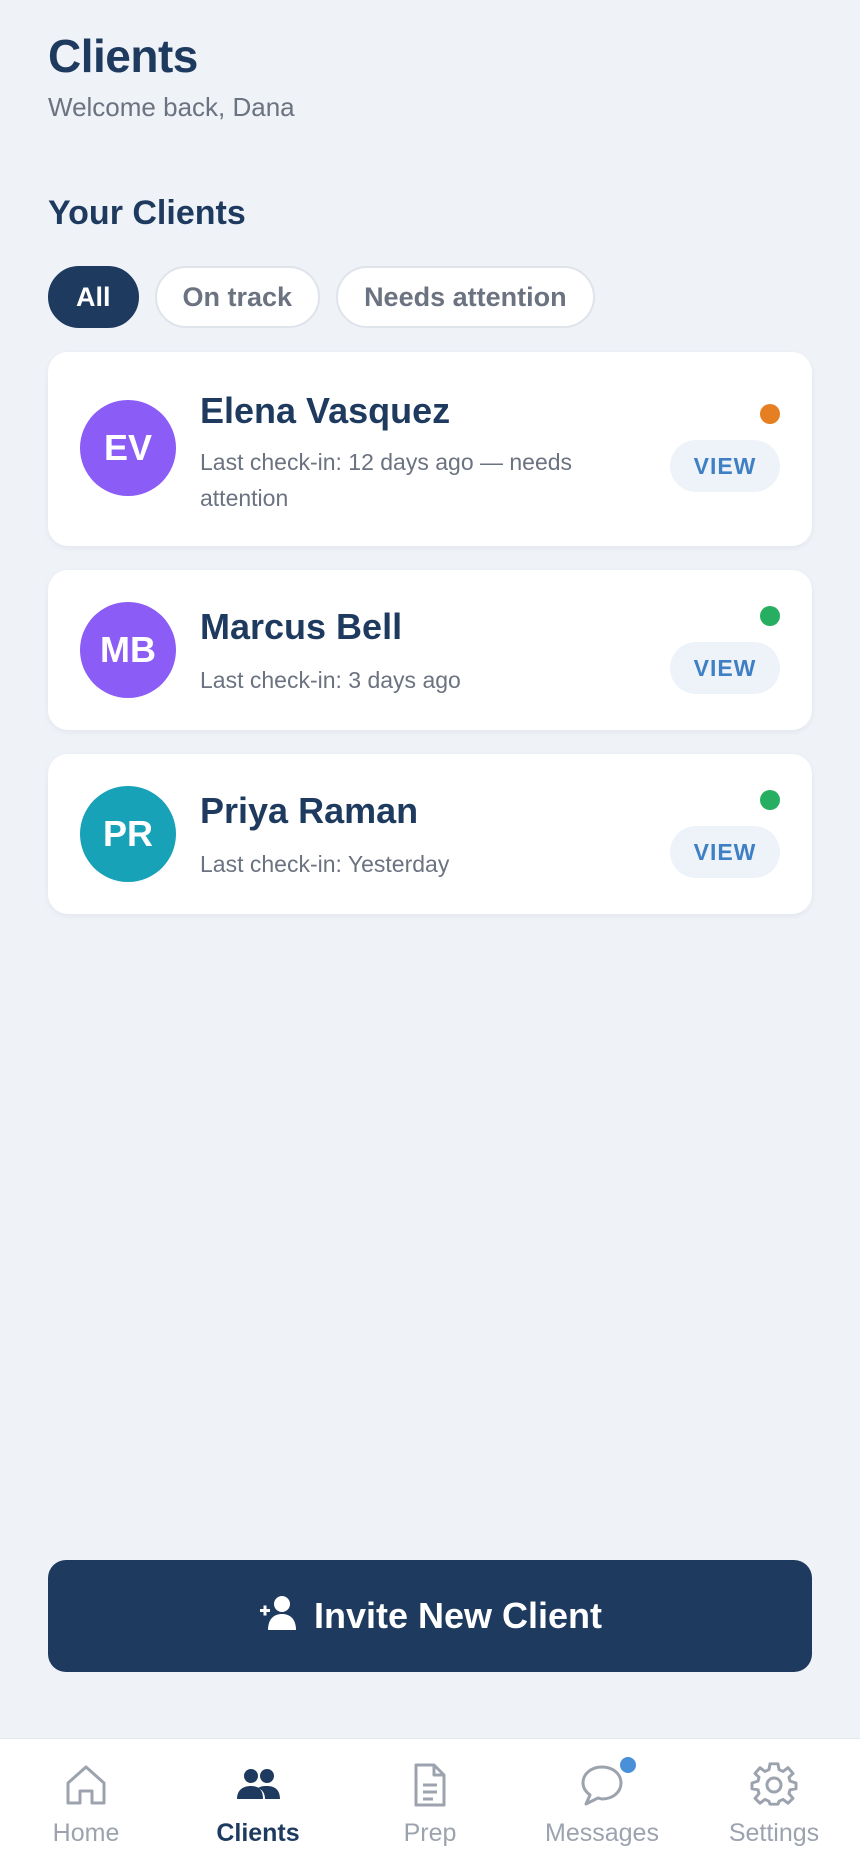 The width and height of the screenshot is (860, 1864). I want to click on nav-label: Settings, so click(774, 1833).